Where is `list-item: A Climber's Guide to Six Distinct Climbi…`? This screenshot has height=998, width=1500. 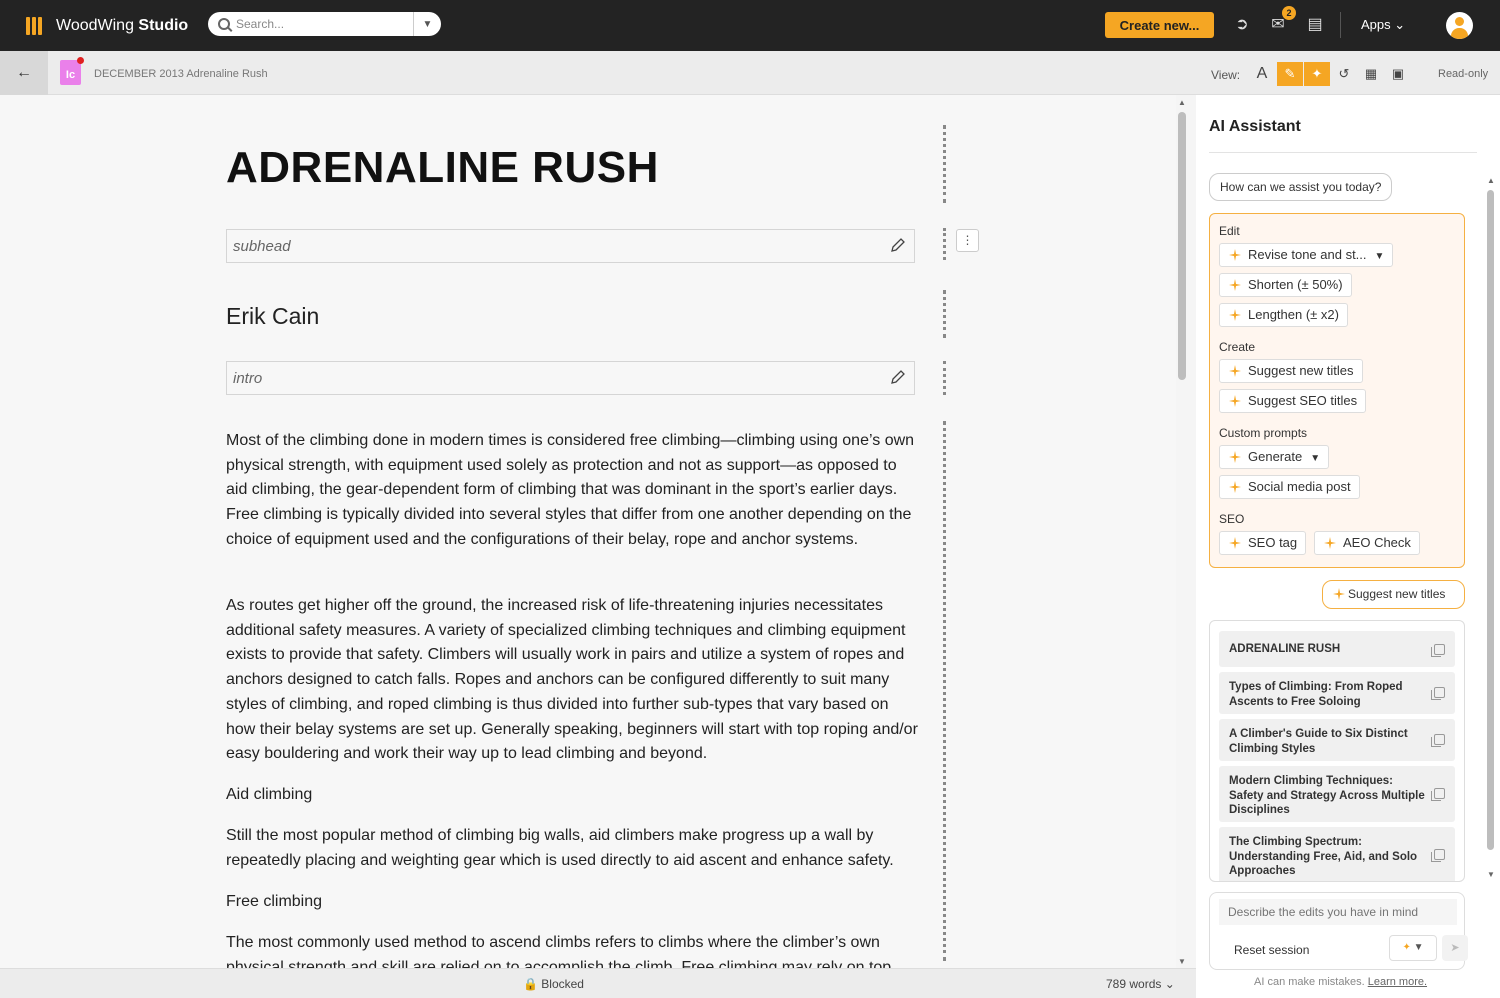
list-item: A Climber's Guide to Six Distinct Climbi… is located at coordinates (1337, 740).